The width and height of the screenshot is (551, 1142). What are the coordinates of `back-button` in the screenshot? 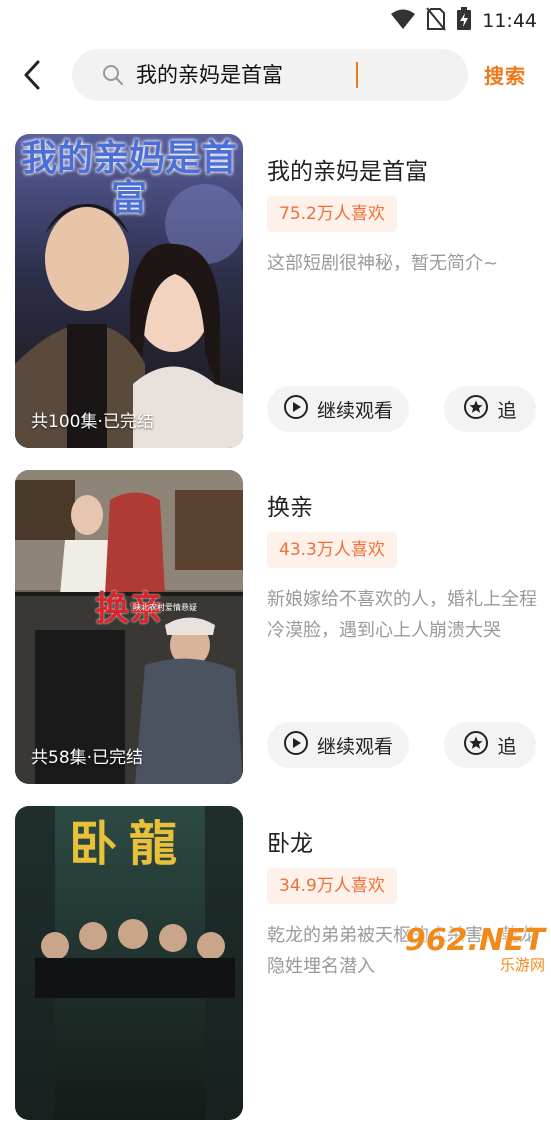 It's located at (32, 75).